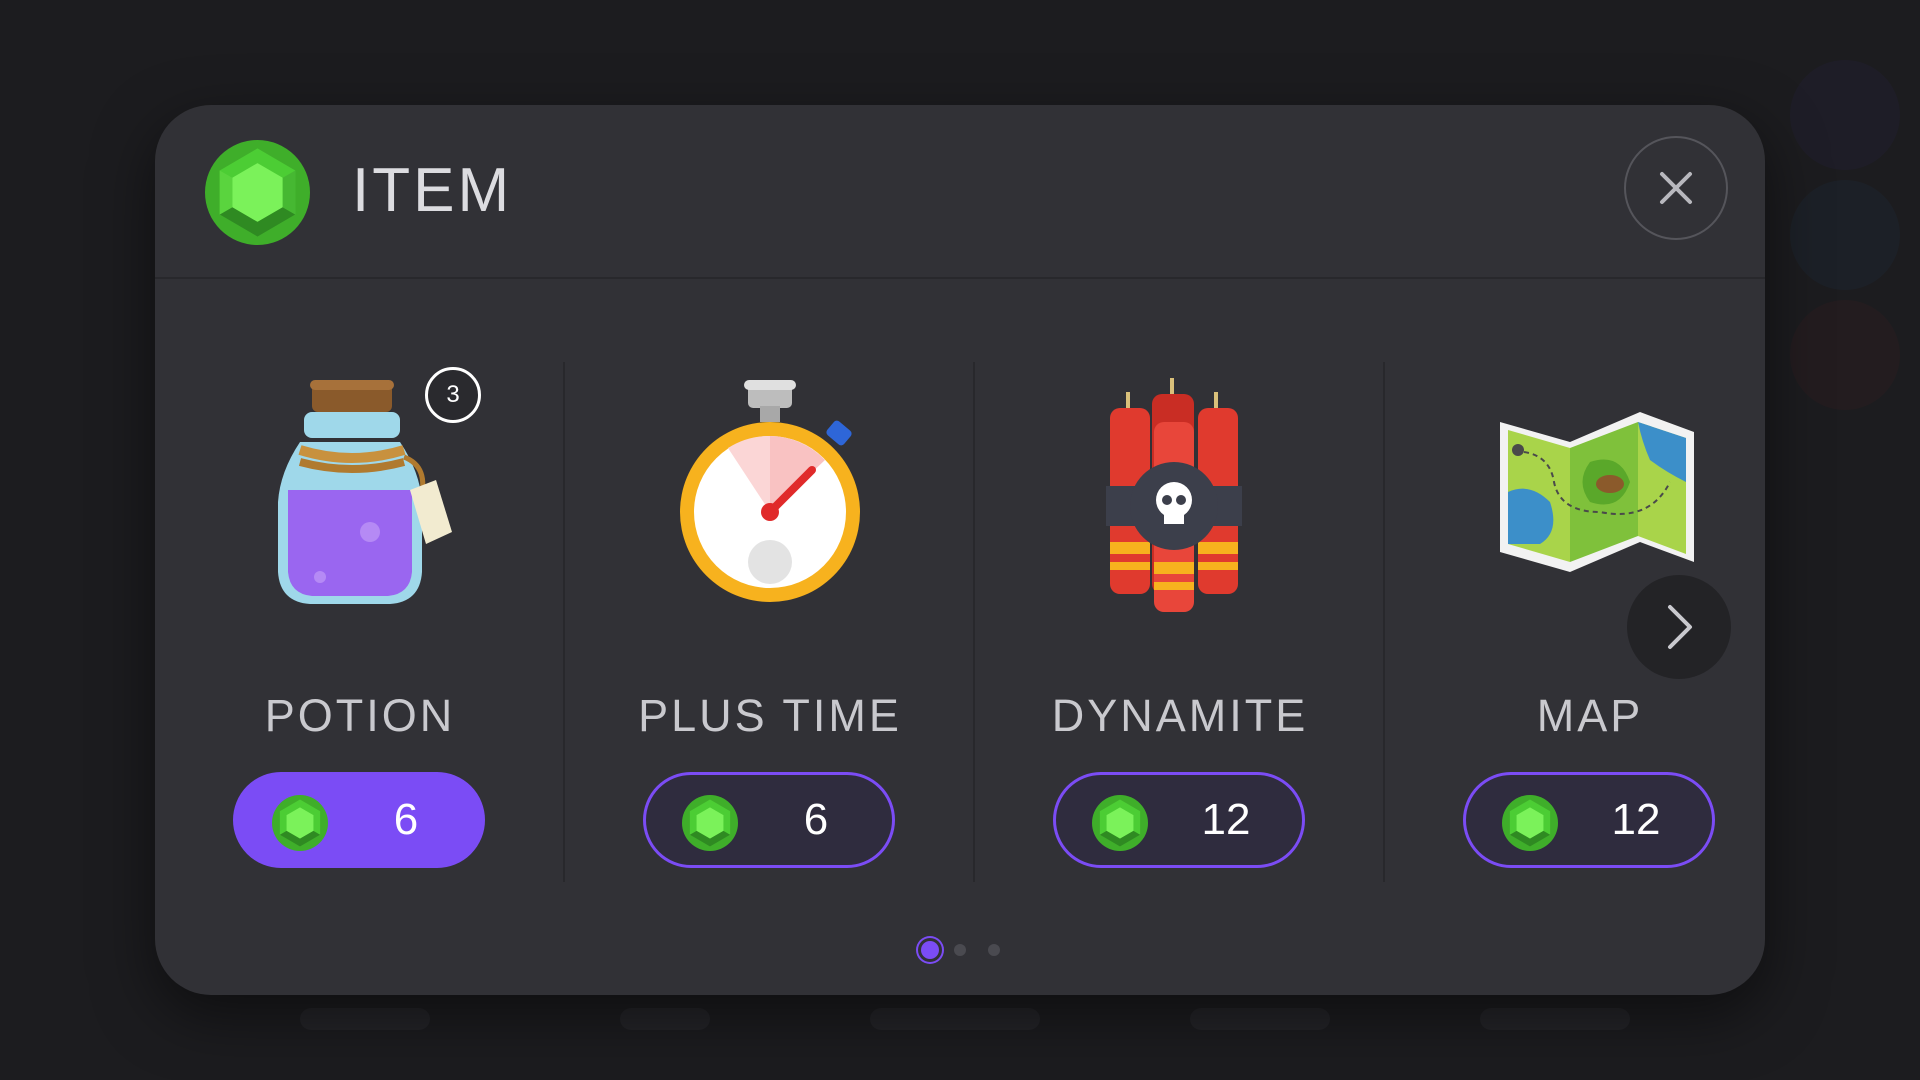  What do you see at coordinates (770, 715) in the screenshot?
I see `item-name: PLUS TIME` at bounding box center [770, 715].